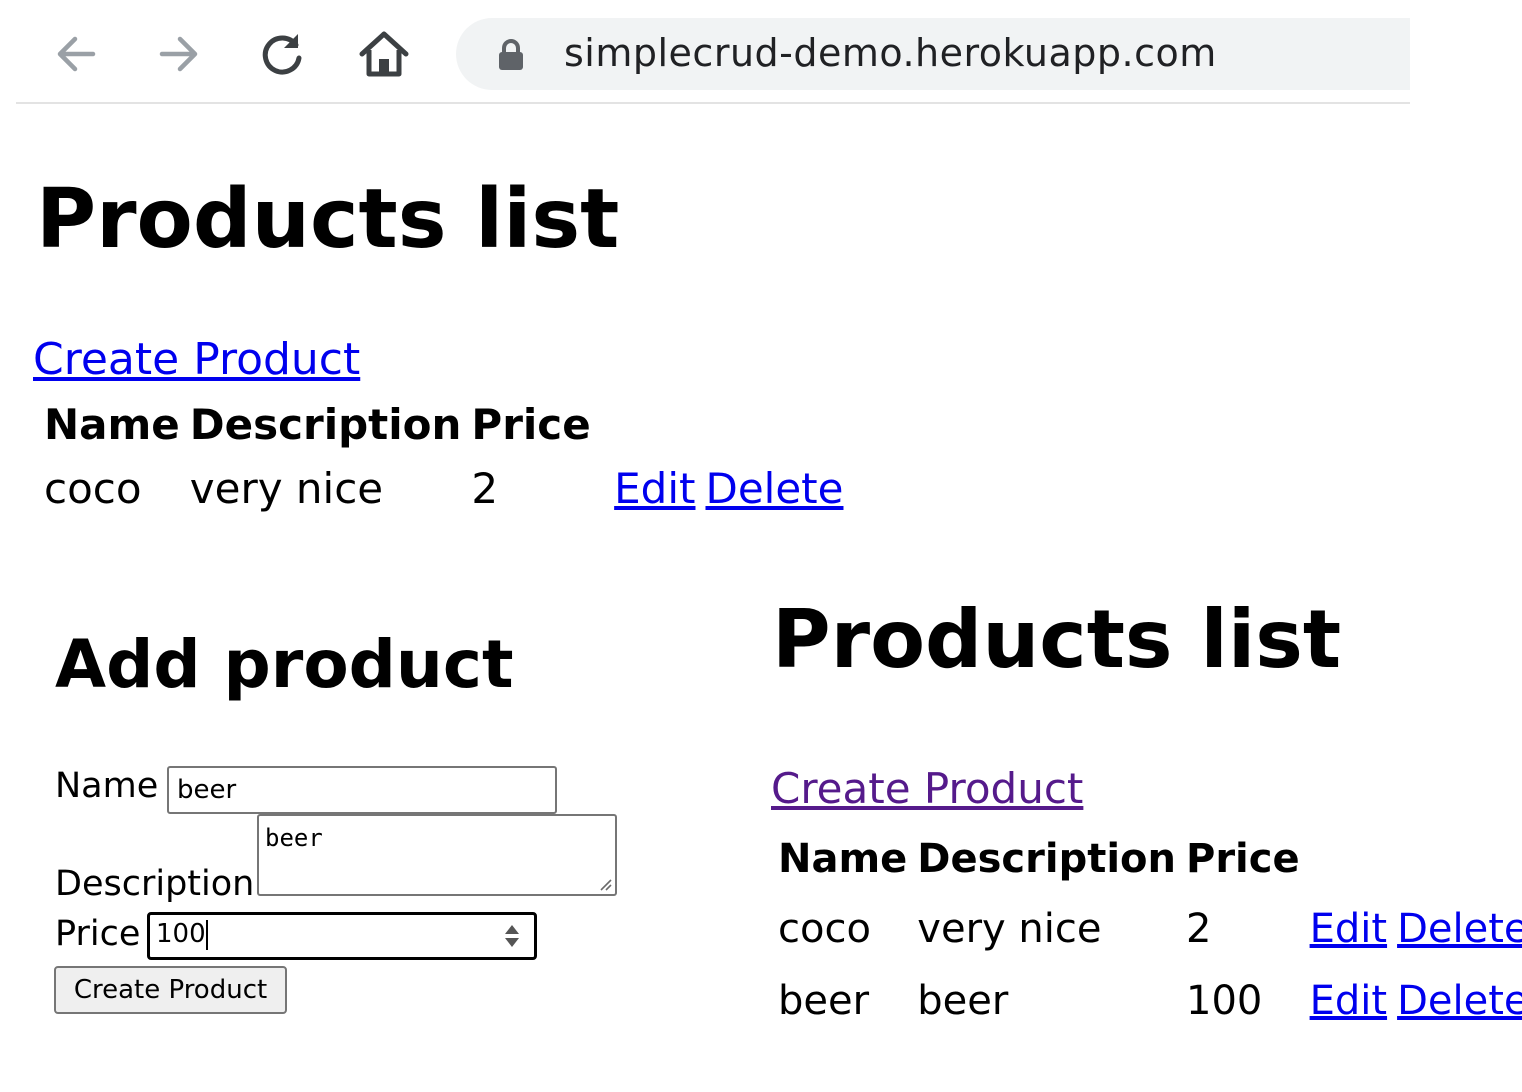  I want to click on back-arrow-icon, so click(76, 54).